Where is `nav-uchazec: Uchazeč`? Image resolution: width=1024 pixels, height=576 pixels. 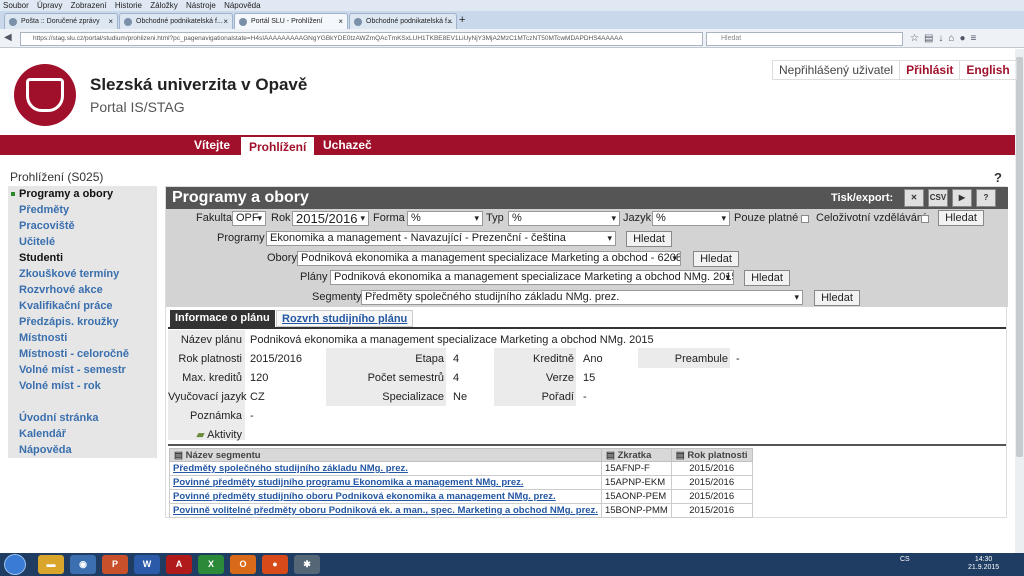 nav-uchazec: Uchazeč is located at coordinates (347, 145).